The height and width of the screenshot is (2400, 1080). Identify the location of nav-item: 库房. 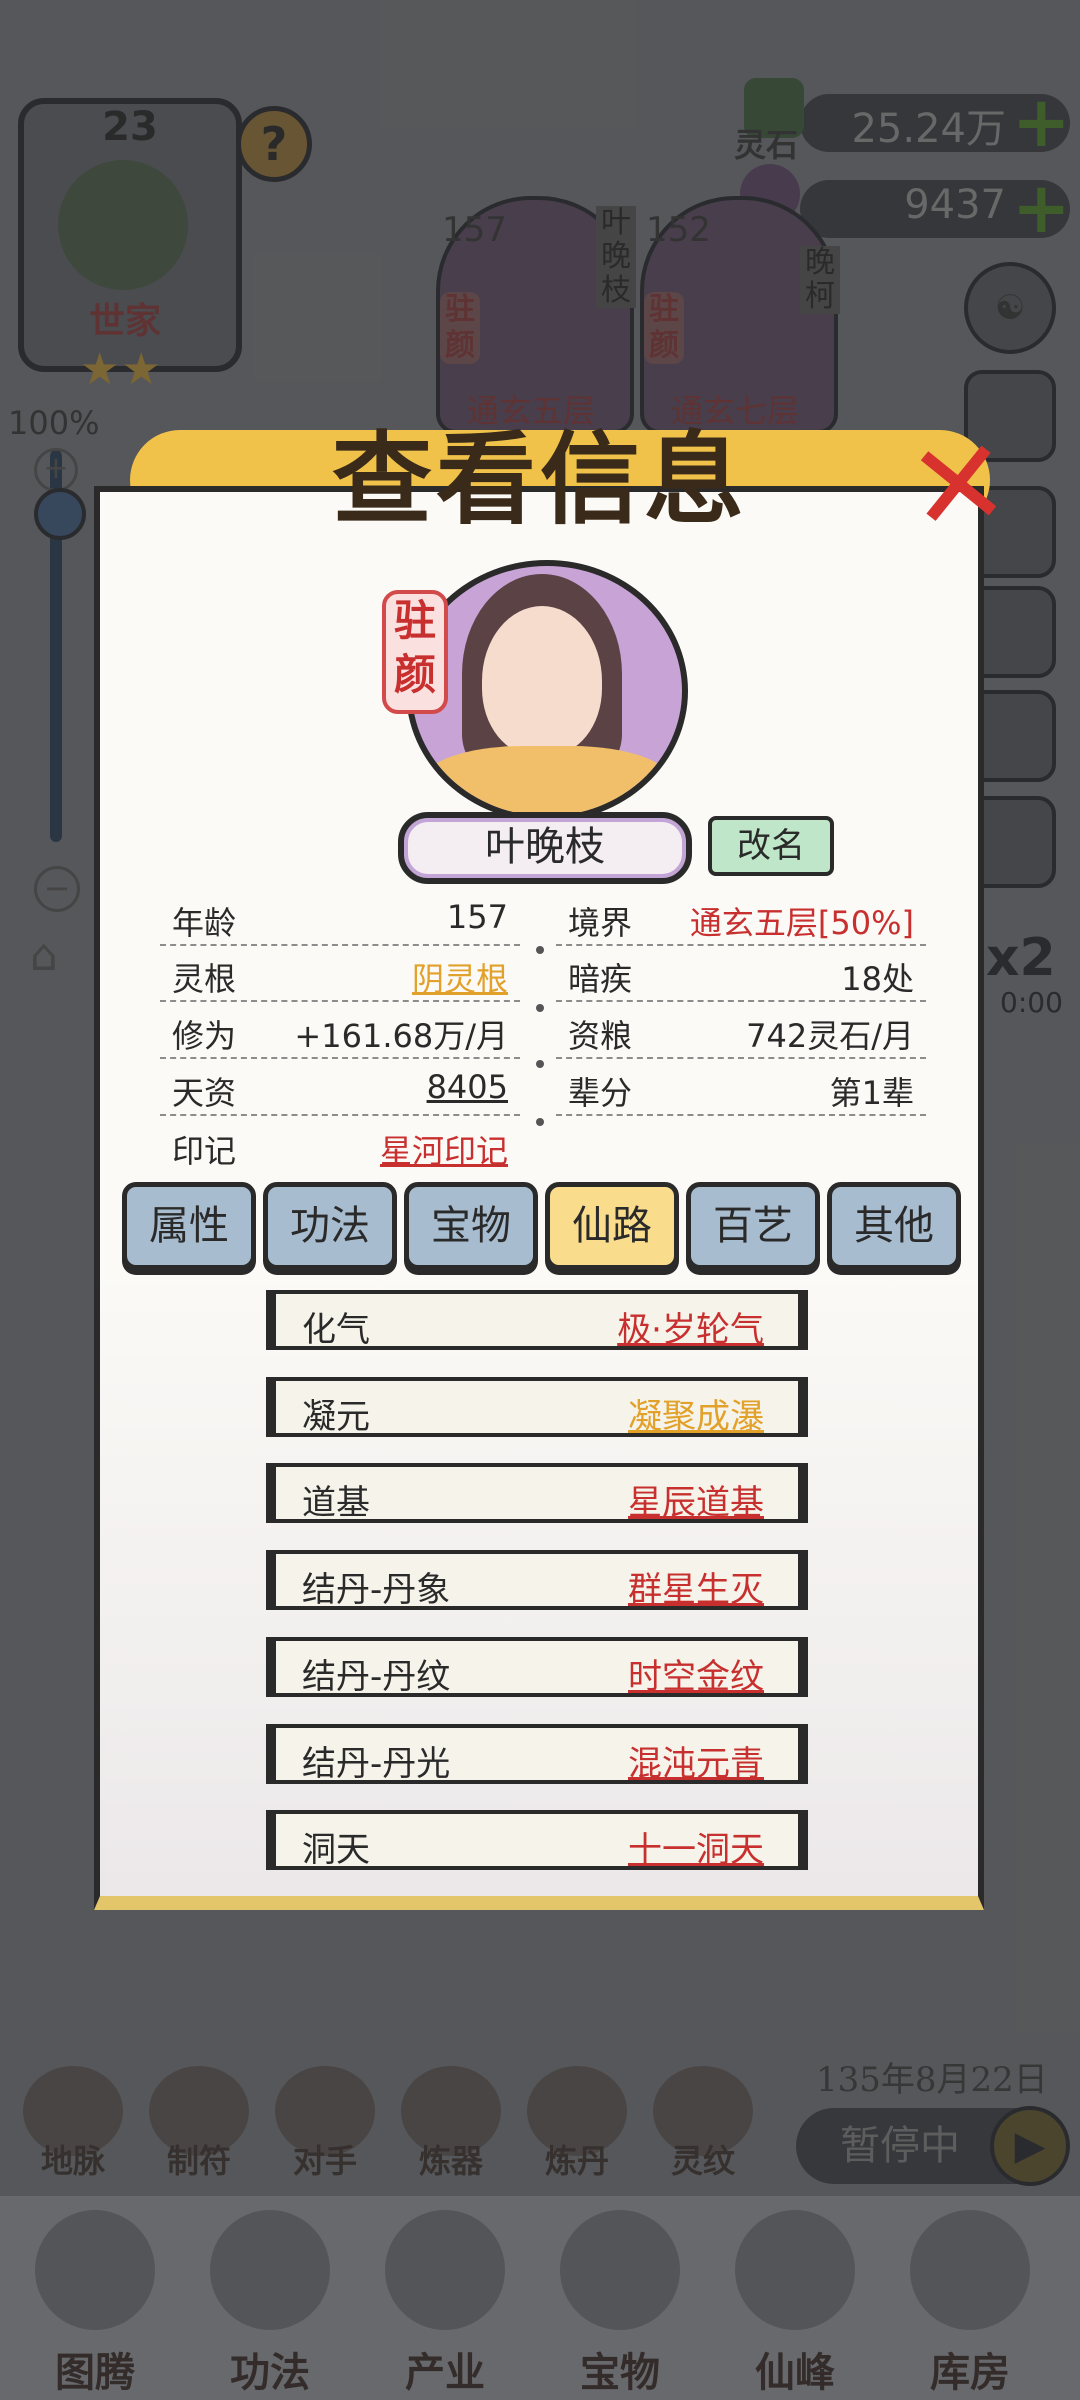
(970, 2305).